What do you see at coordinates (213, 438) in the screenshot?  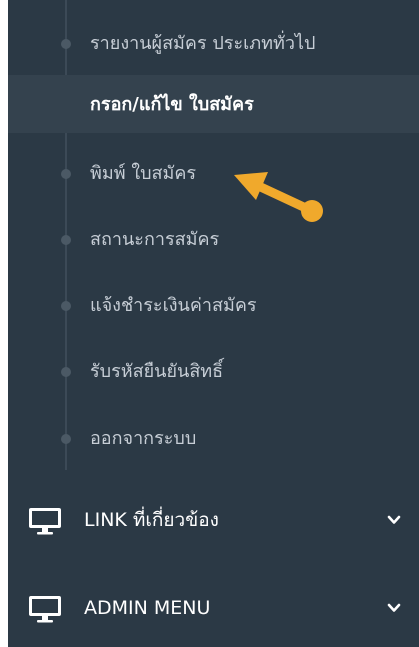 I see `submenu-item-logout: ออกจากระบบ` at bounding box center [213, 438].